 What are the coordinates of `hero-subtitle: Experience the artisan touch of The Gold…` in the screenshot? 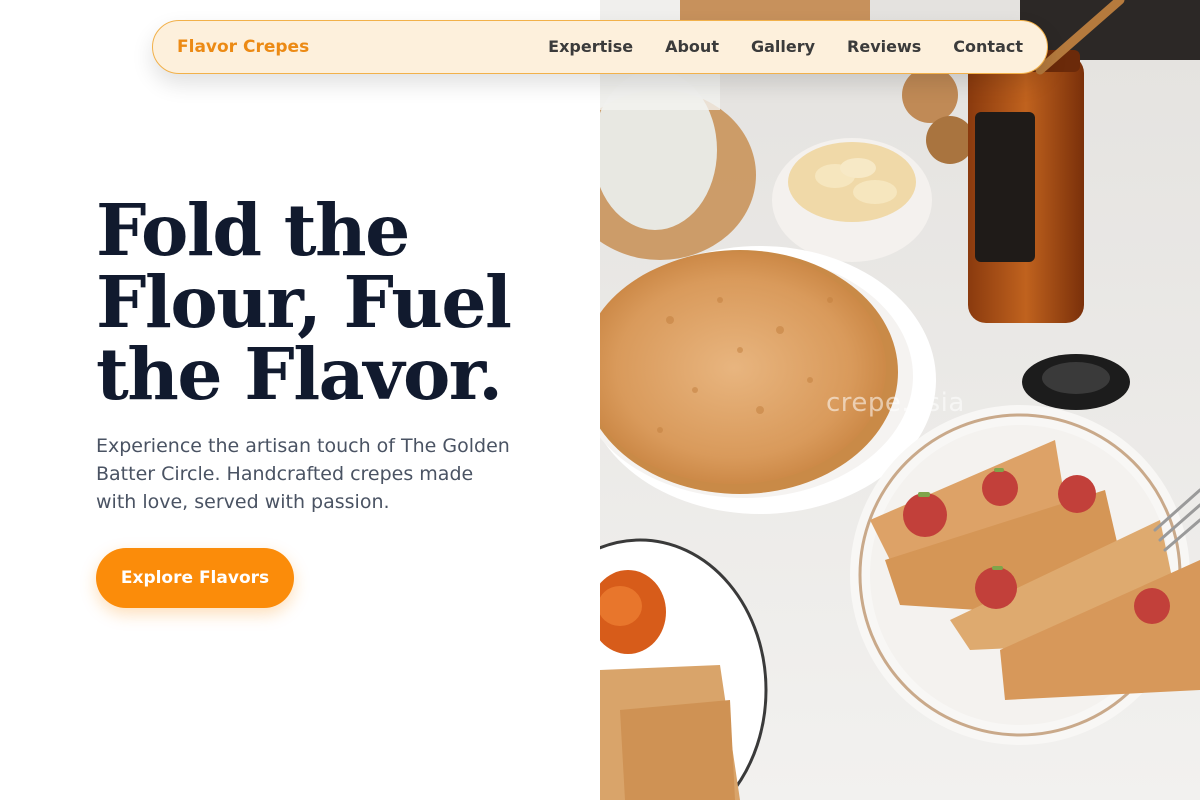 It's located at (303, 474).